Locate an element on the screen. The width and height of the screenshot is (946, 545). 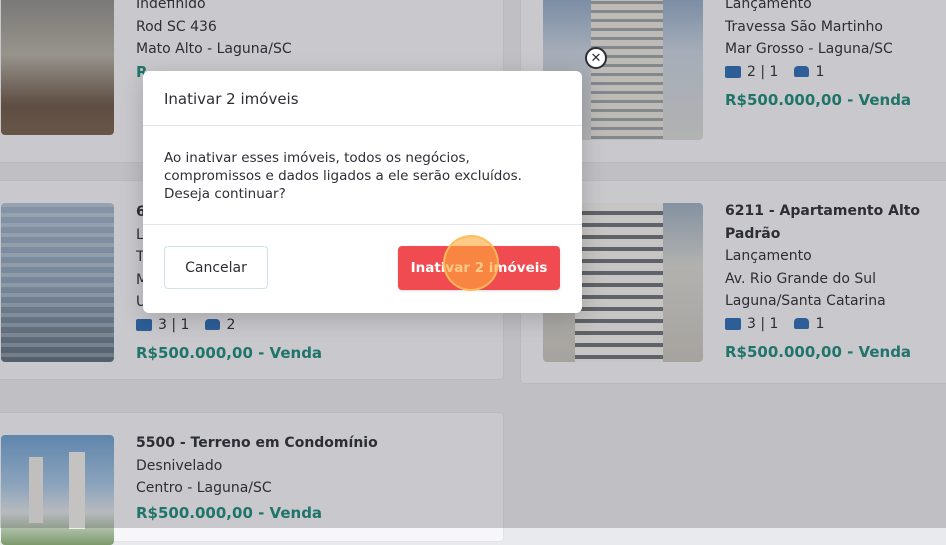
close-icon: ✕ is located at coordinates (596, 58).